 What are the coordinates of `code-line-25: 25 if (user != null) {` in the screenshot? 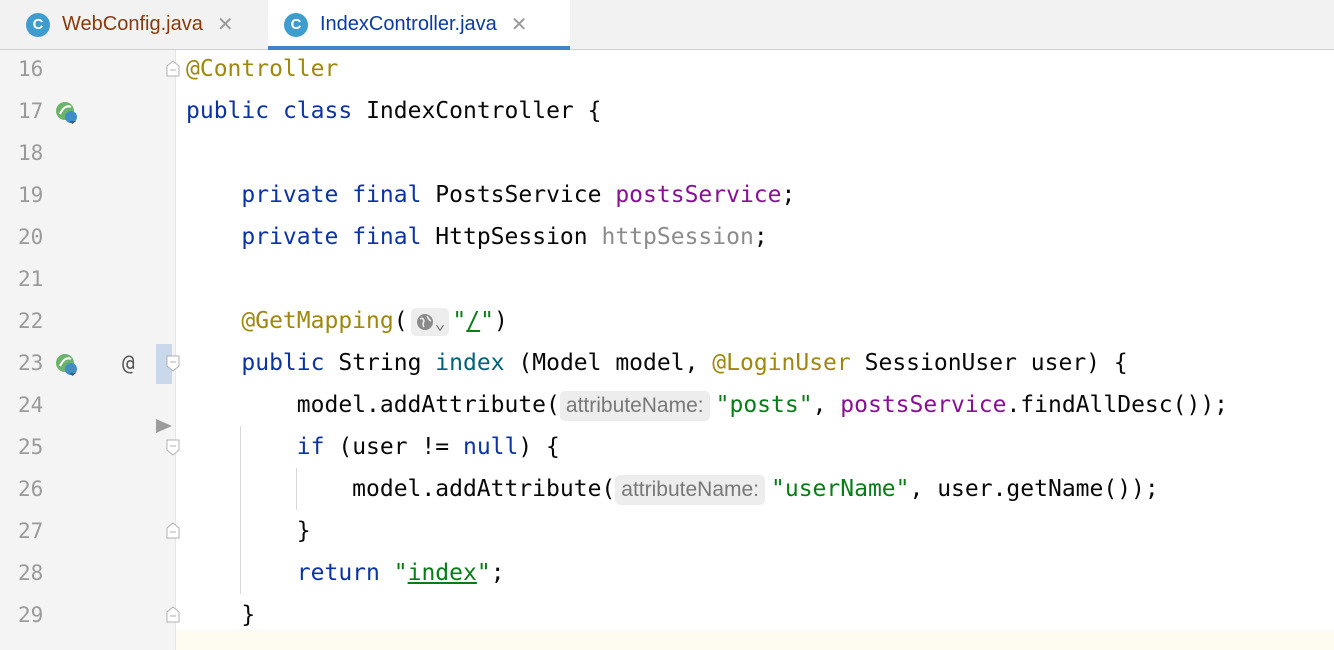 It's located at (667, 444).